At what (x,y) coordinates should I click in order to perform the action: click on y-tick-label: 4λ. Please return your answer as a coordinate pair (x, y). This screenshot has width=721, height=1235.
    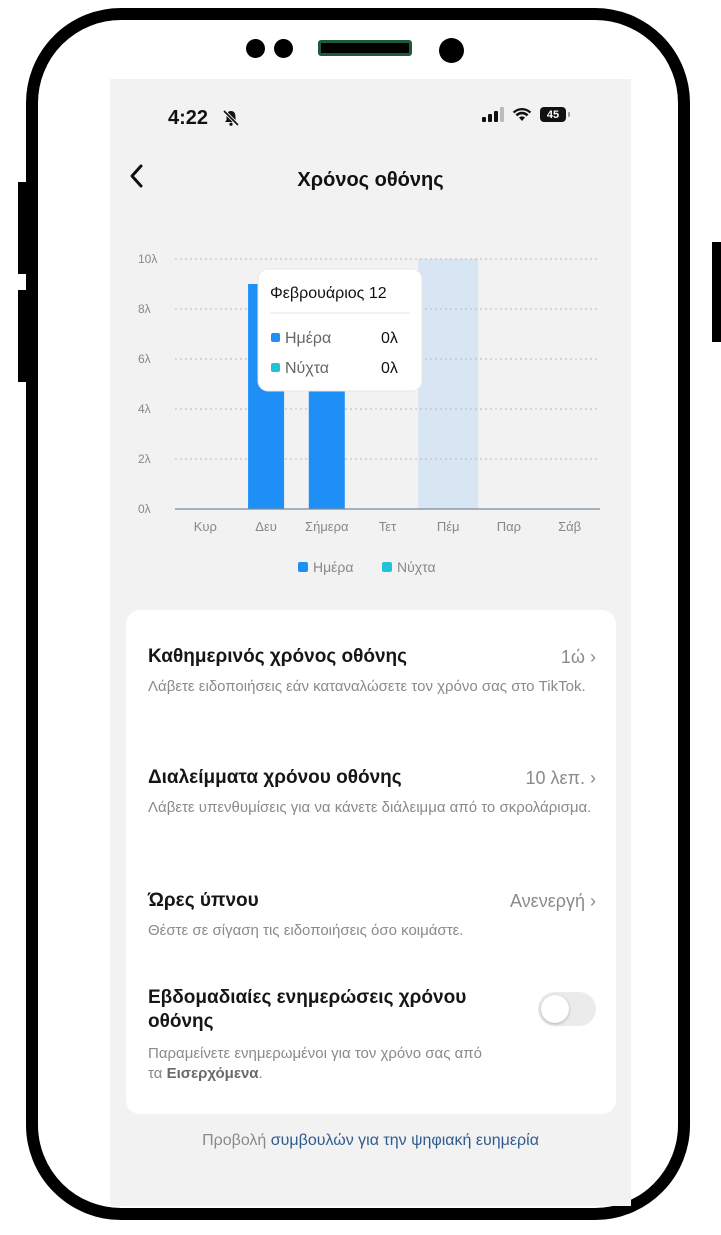
    Looking at the image, I should click on (144, 409).